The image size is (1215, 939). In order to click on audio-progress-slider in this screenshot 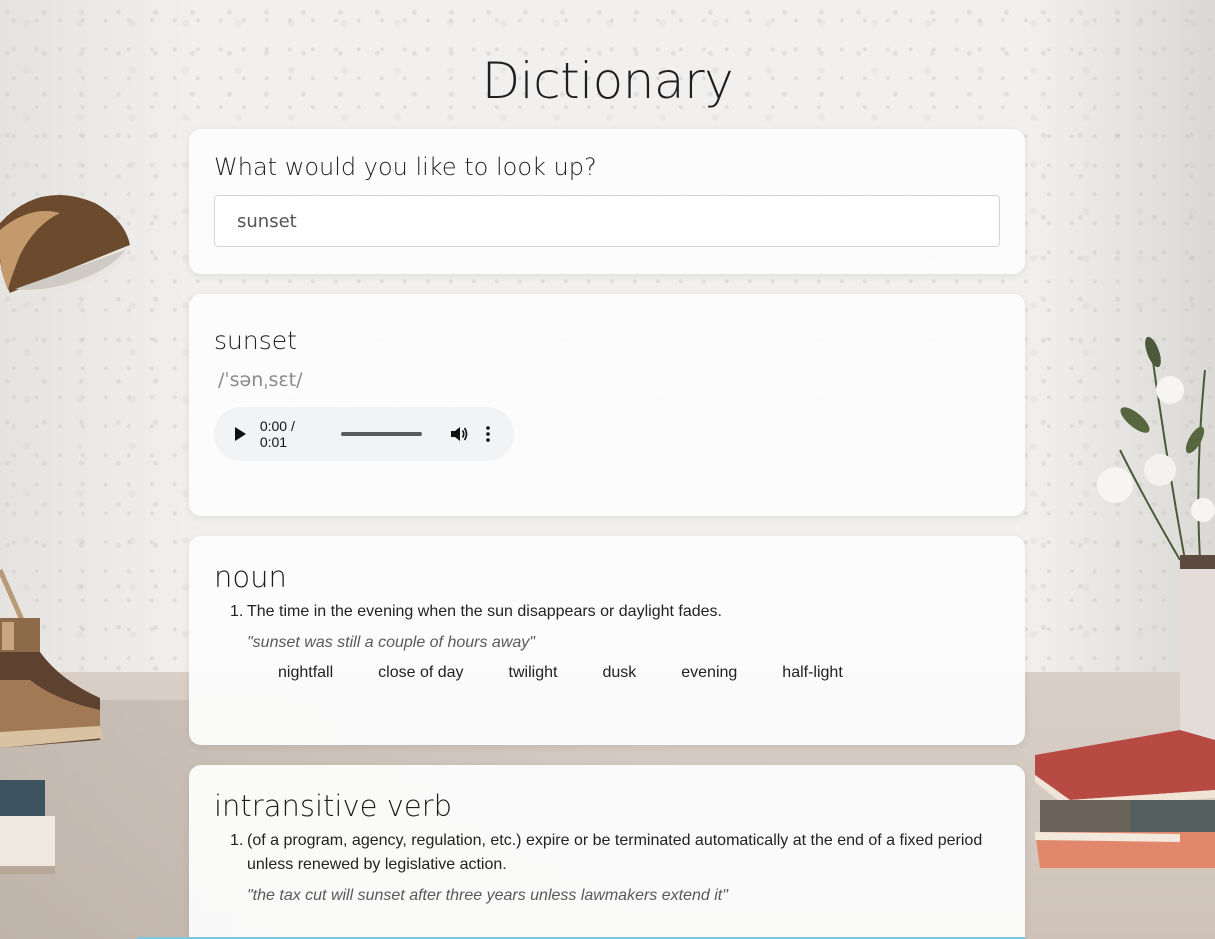, I will do `click(382, 434)`.